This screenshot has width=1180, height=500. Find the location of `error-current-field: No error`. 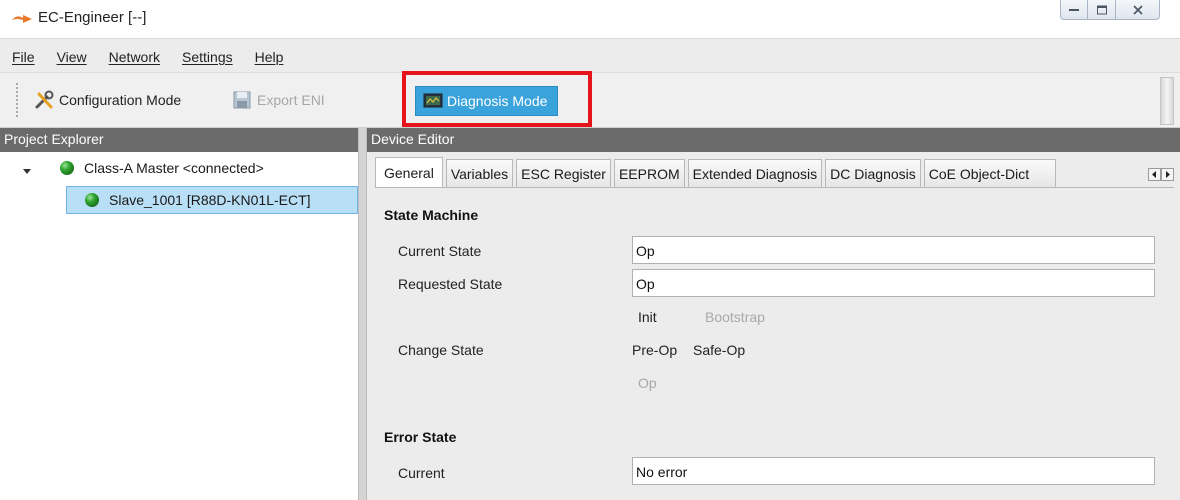

error-current-field: No error is located at coordinates (893, 471).